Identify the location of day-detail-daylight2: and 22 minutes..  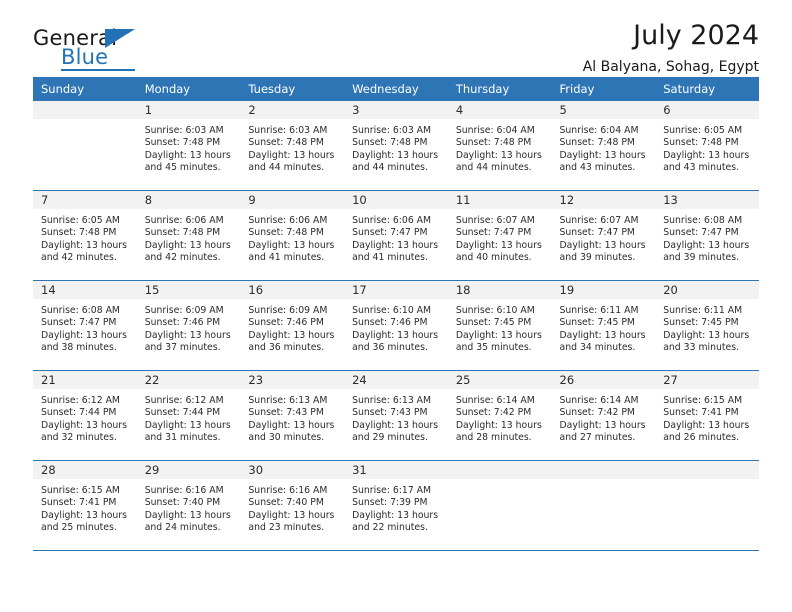
(390, 527).